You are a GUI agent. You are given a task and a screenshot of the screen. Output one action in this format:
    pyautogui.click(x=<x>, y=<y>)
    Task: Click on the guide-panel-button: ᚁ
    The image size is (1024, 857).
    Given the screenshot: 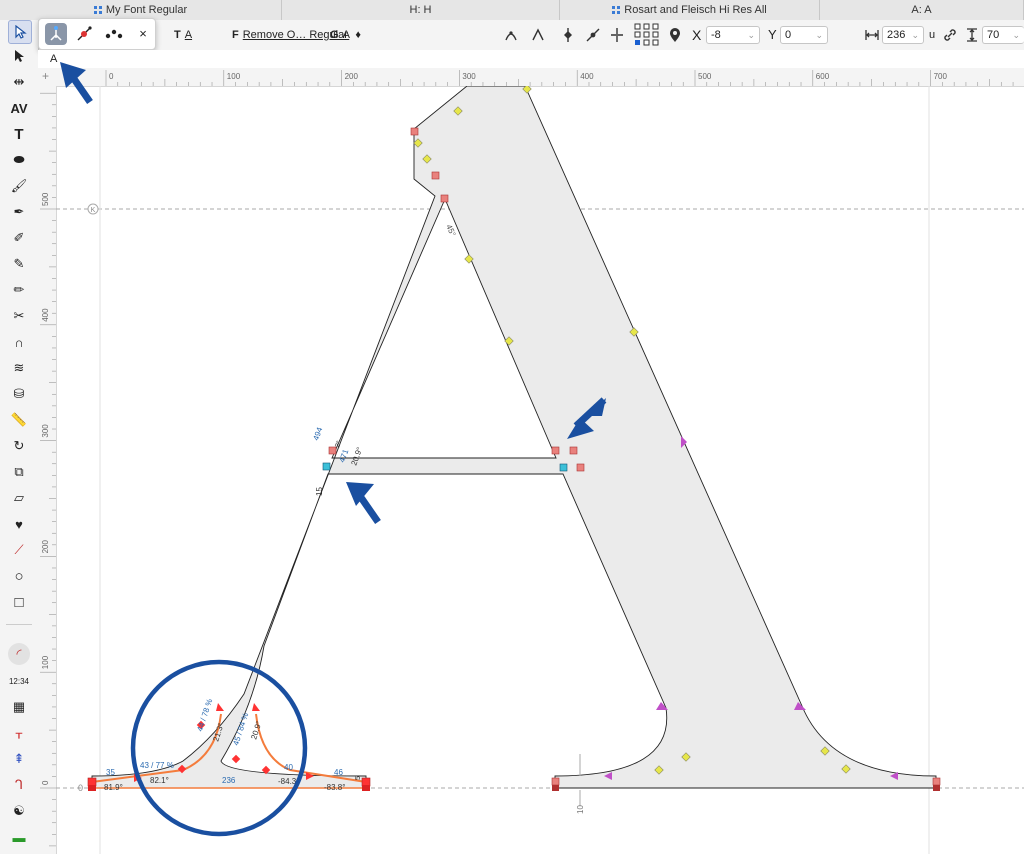 What is the action you would take?
    pyautogui.click(x=19, y=733)
    